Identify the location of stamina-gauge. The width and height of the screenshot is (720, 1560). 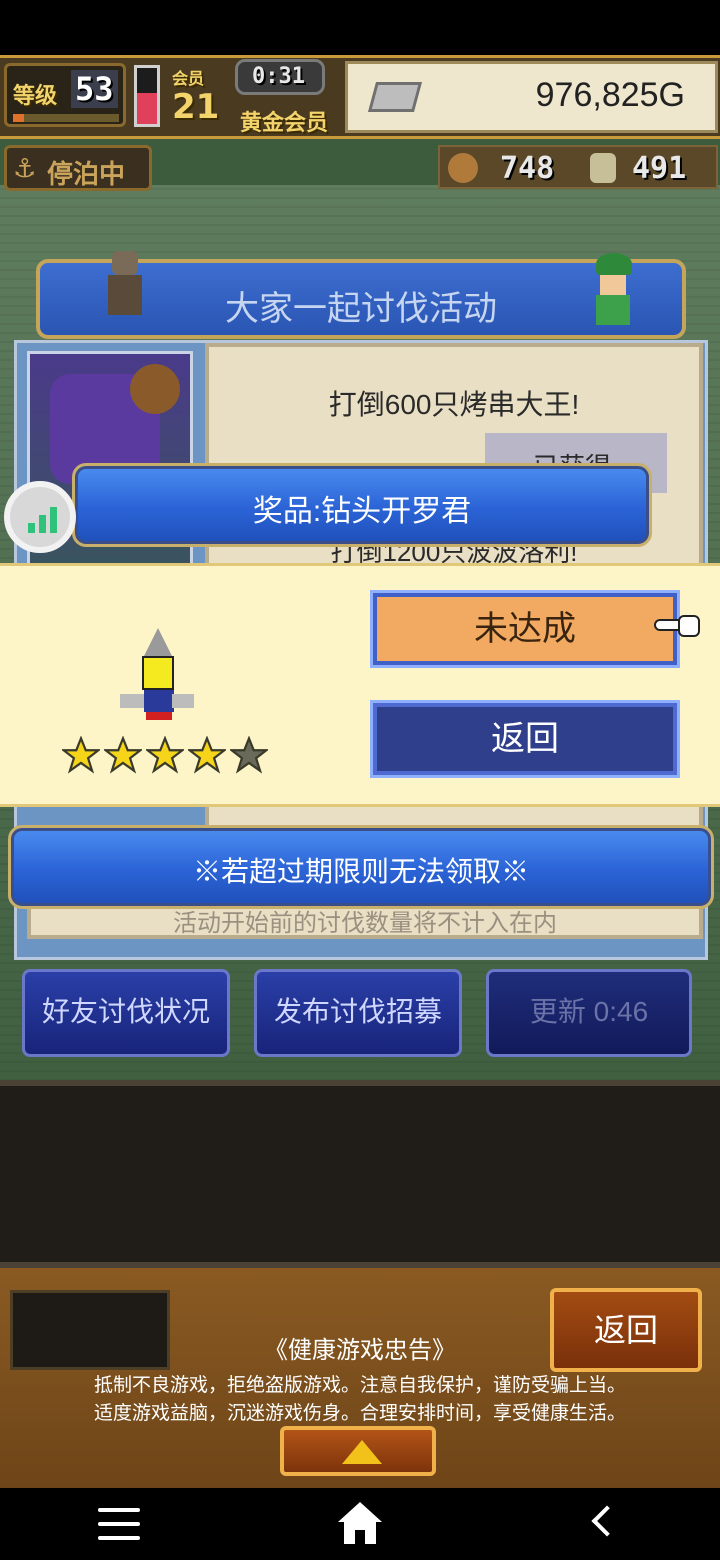
(147, 96).